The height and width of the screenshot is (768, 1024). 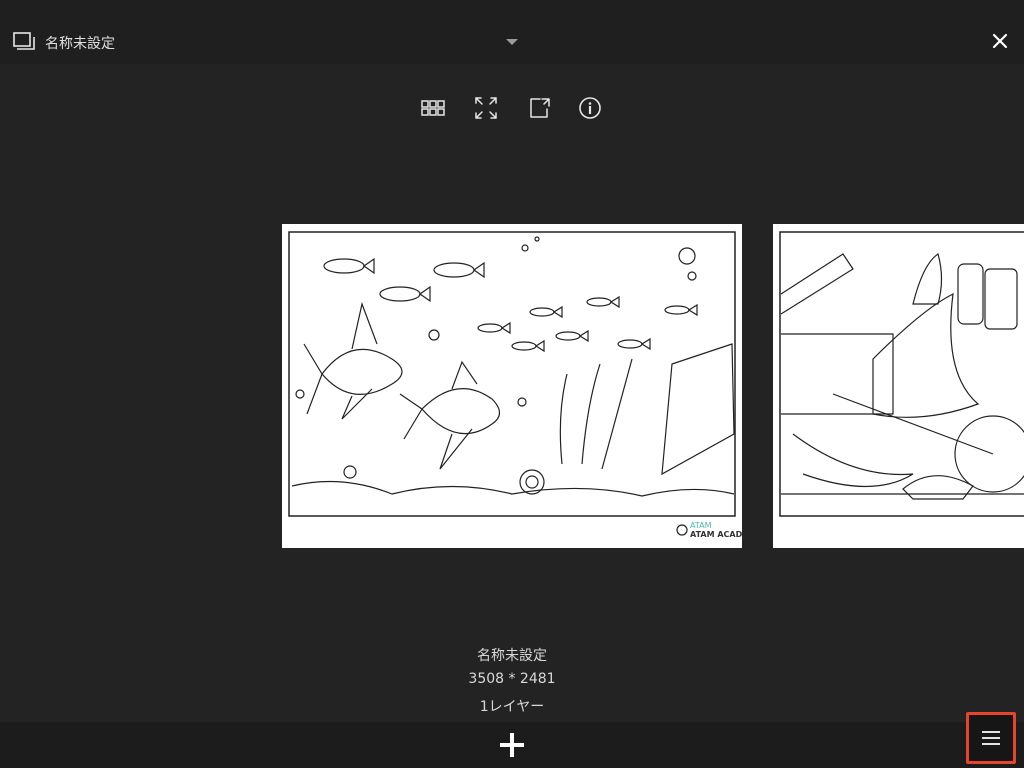 What do you see at coordinates (540, 108) in the screenshot?
I see `share-export-icon` at bounding box center [540, 108].